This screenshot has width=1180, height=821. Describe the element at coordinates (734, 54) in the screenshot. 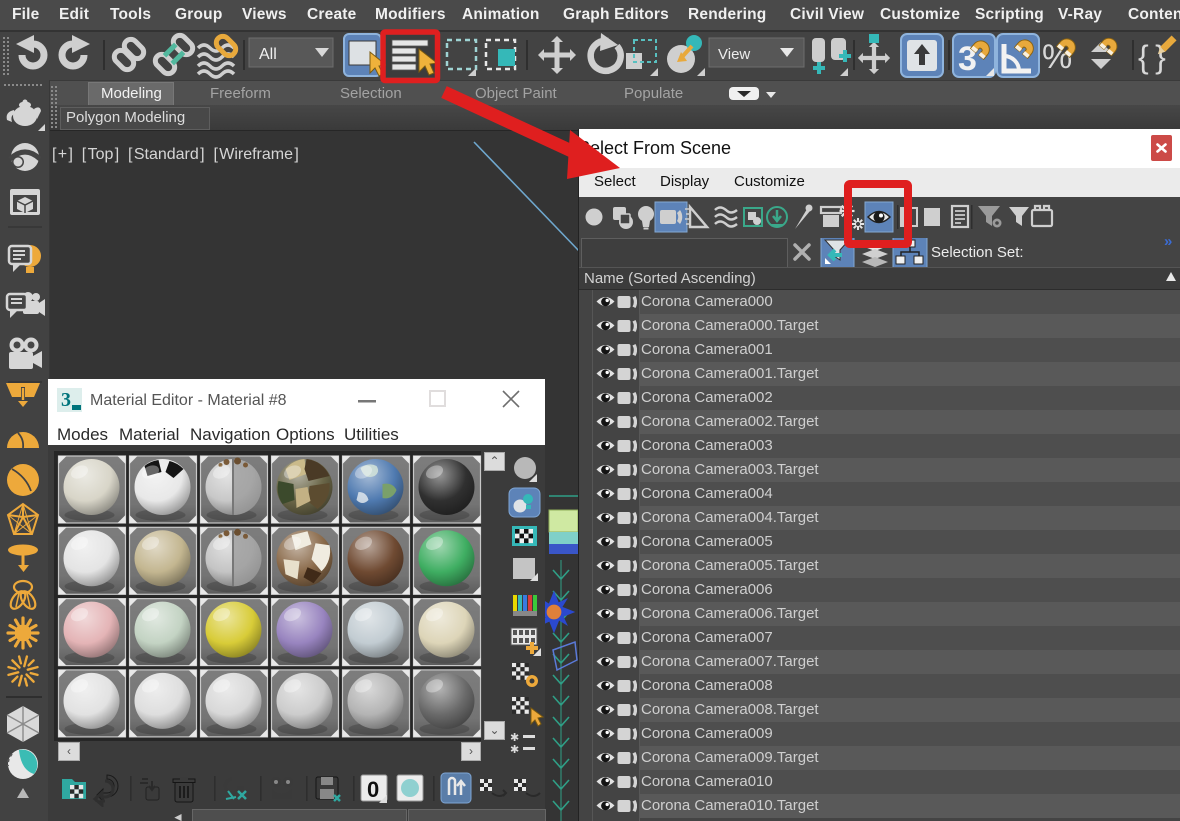

I see `svg-text: View` at that location.